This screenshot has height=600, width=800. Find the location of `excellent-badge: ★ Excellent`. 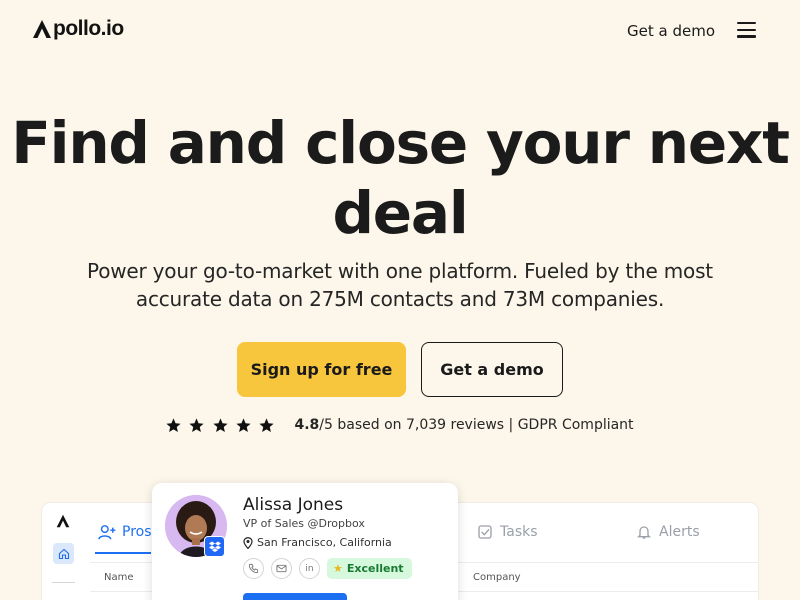

excellent-badge: ★ Excellent is located at coordinates (369, 568).